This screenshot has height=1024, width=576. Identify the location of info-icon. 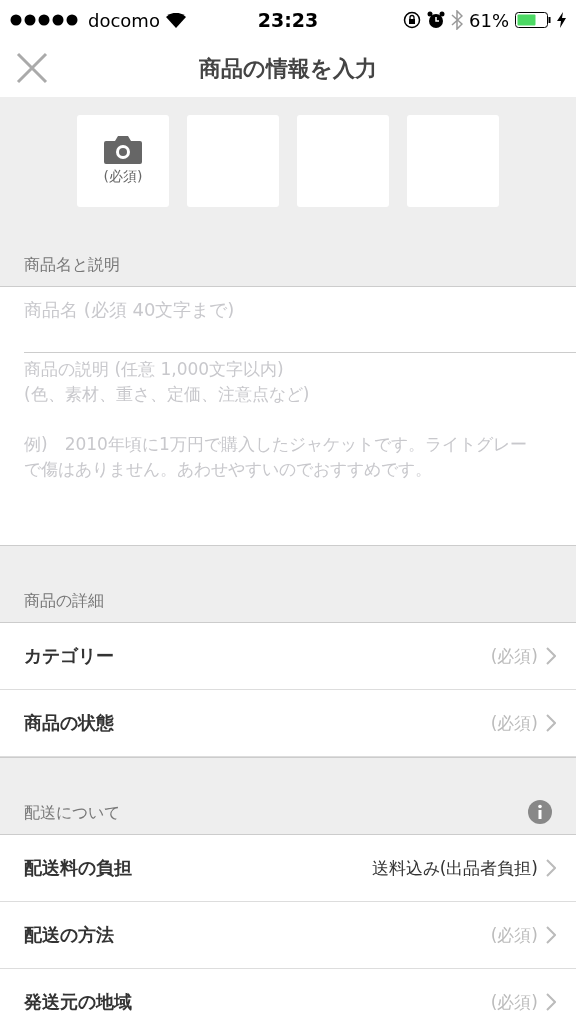
(540, 812).